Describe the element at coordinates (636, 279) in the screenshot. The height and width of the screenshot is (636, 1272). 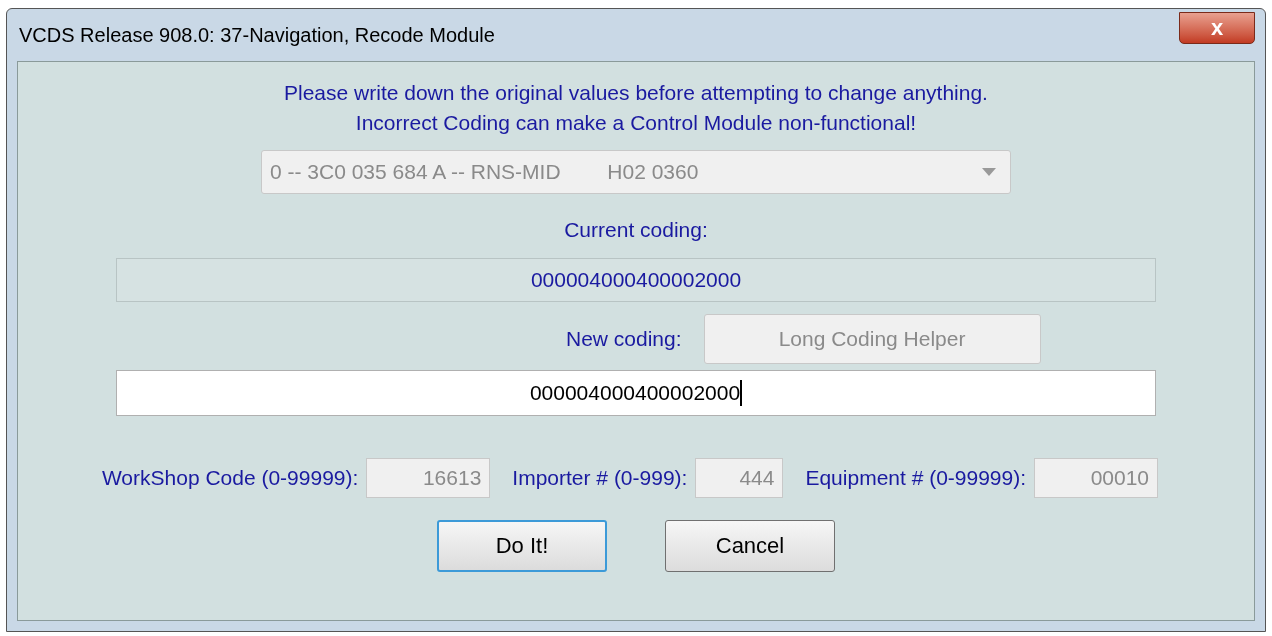
I see `current-coding-field: 000004000400002000` at that location.